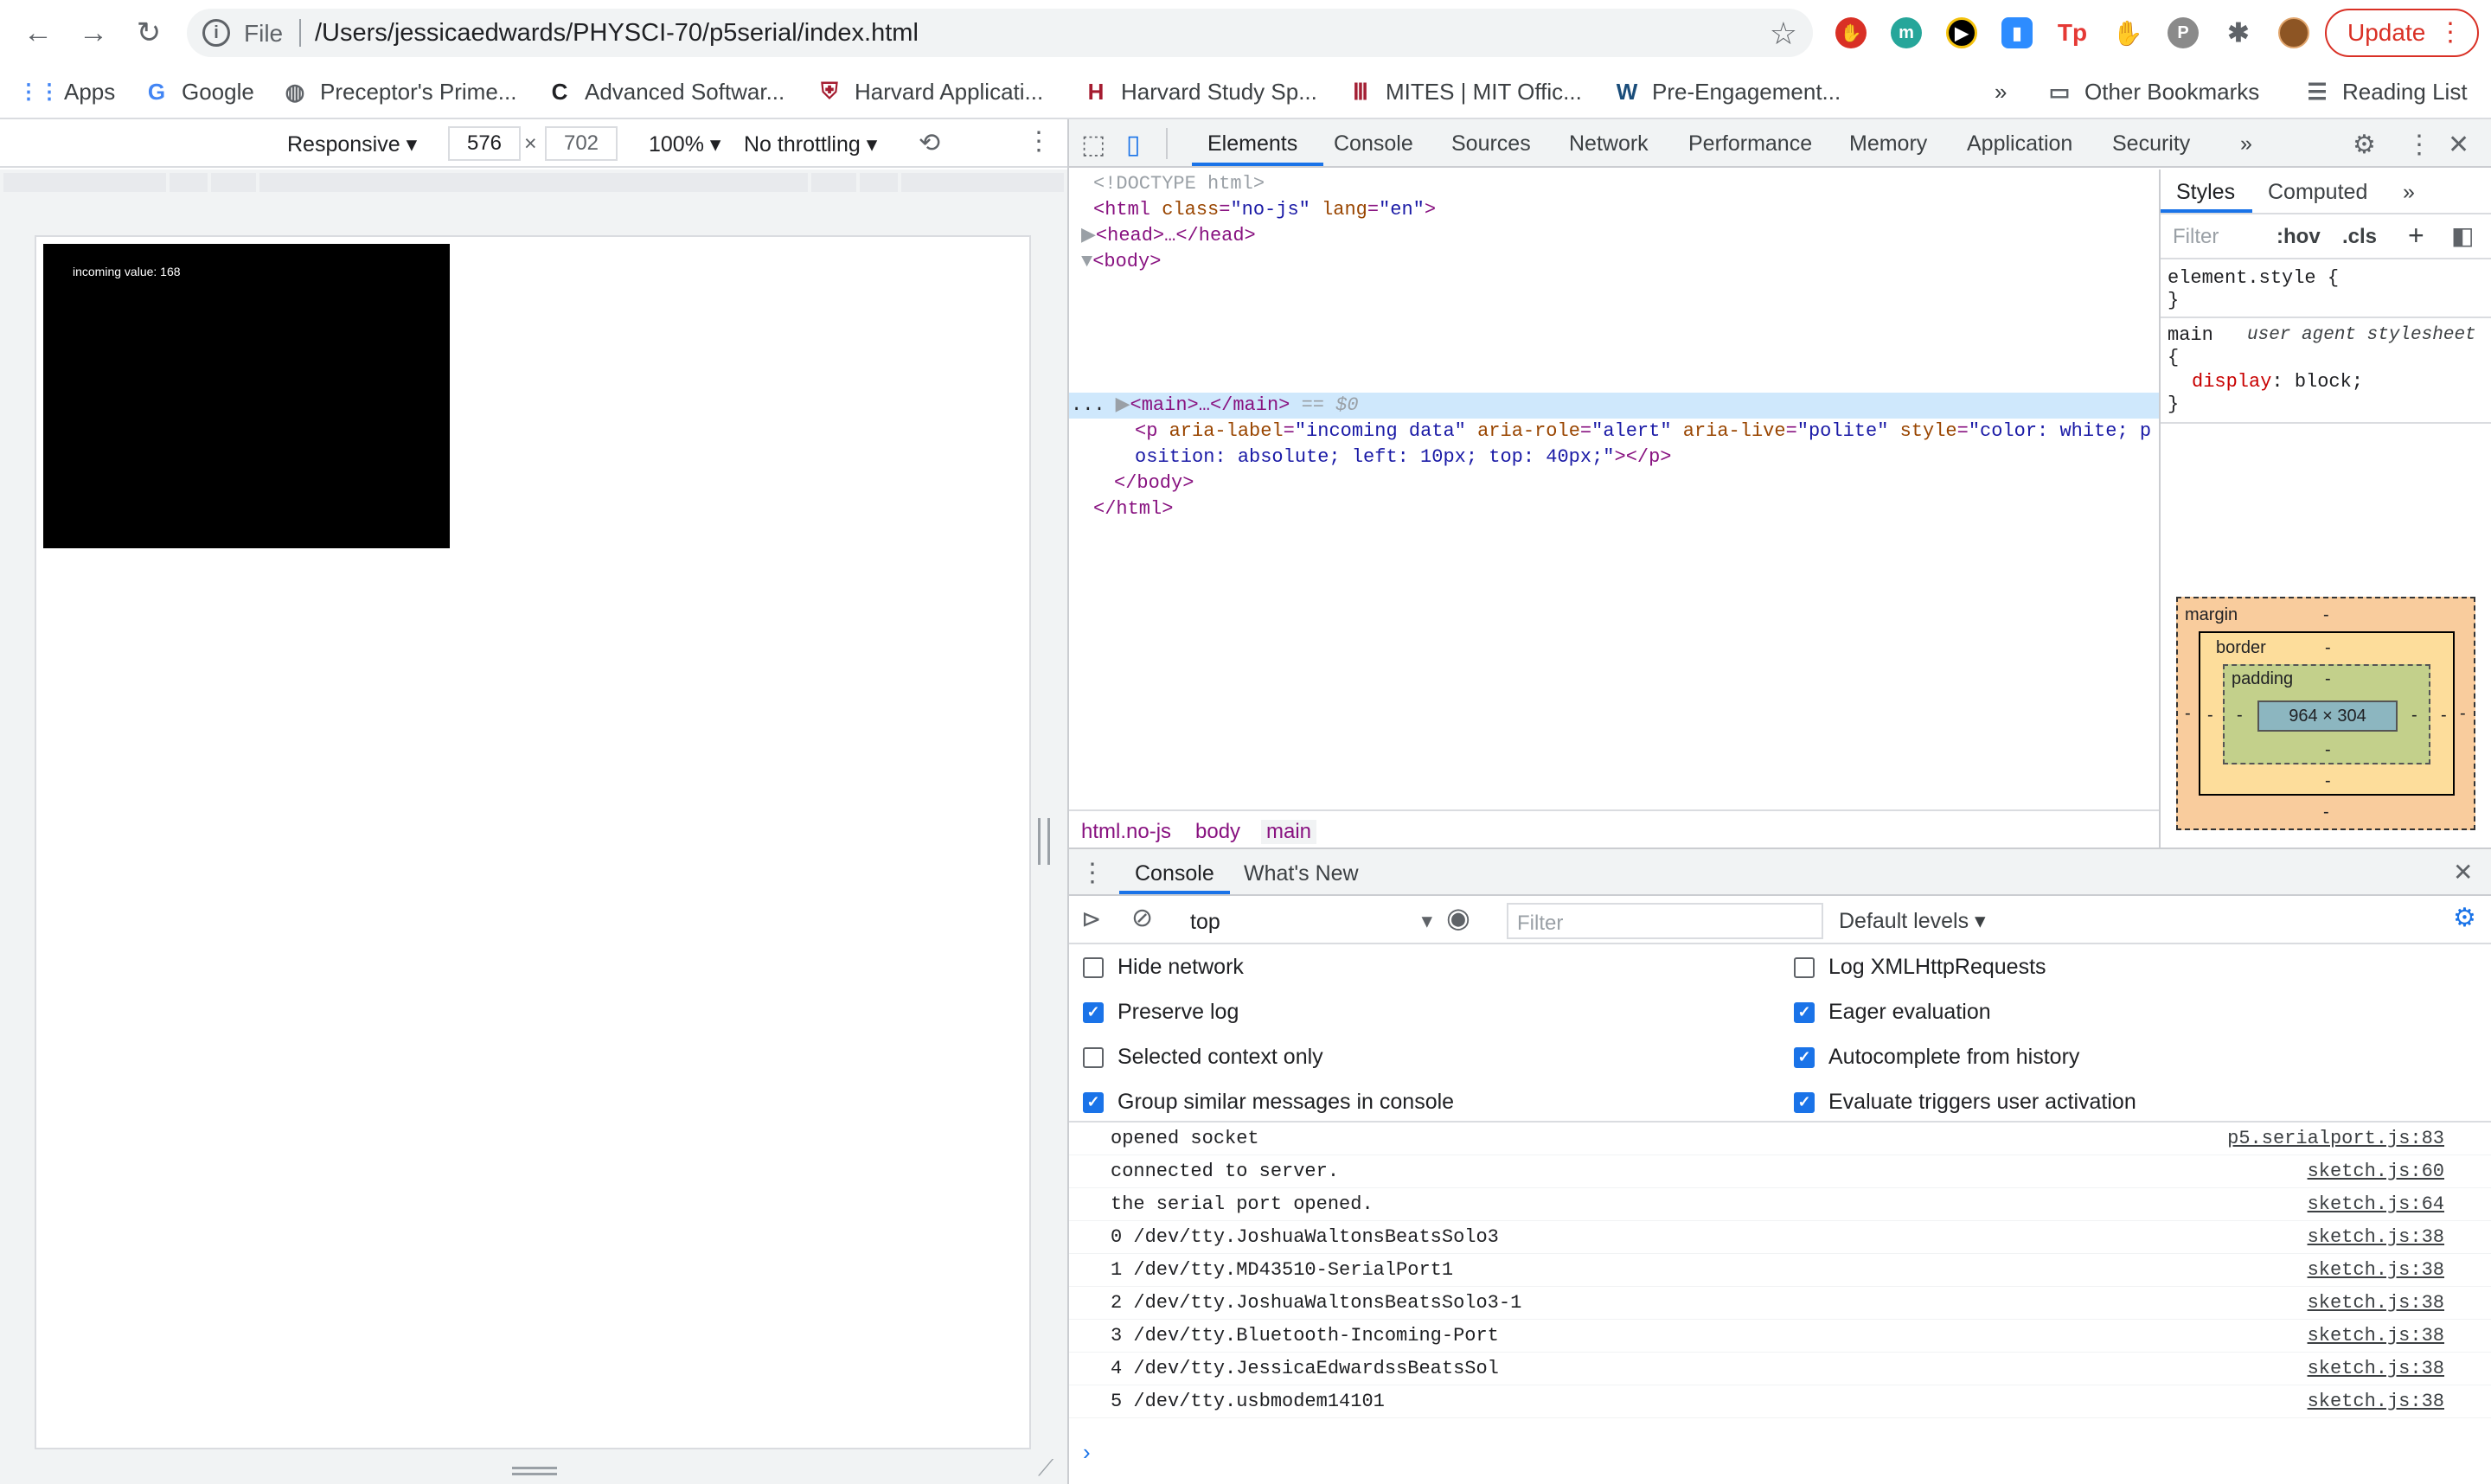 The height and width of the screenshot is (1484, 2491). Describe the element at coordinates (1893, 1013) in the screenshot. I see `option-eager-evaluation: ✓ Eager evaluation` at that location.